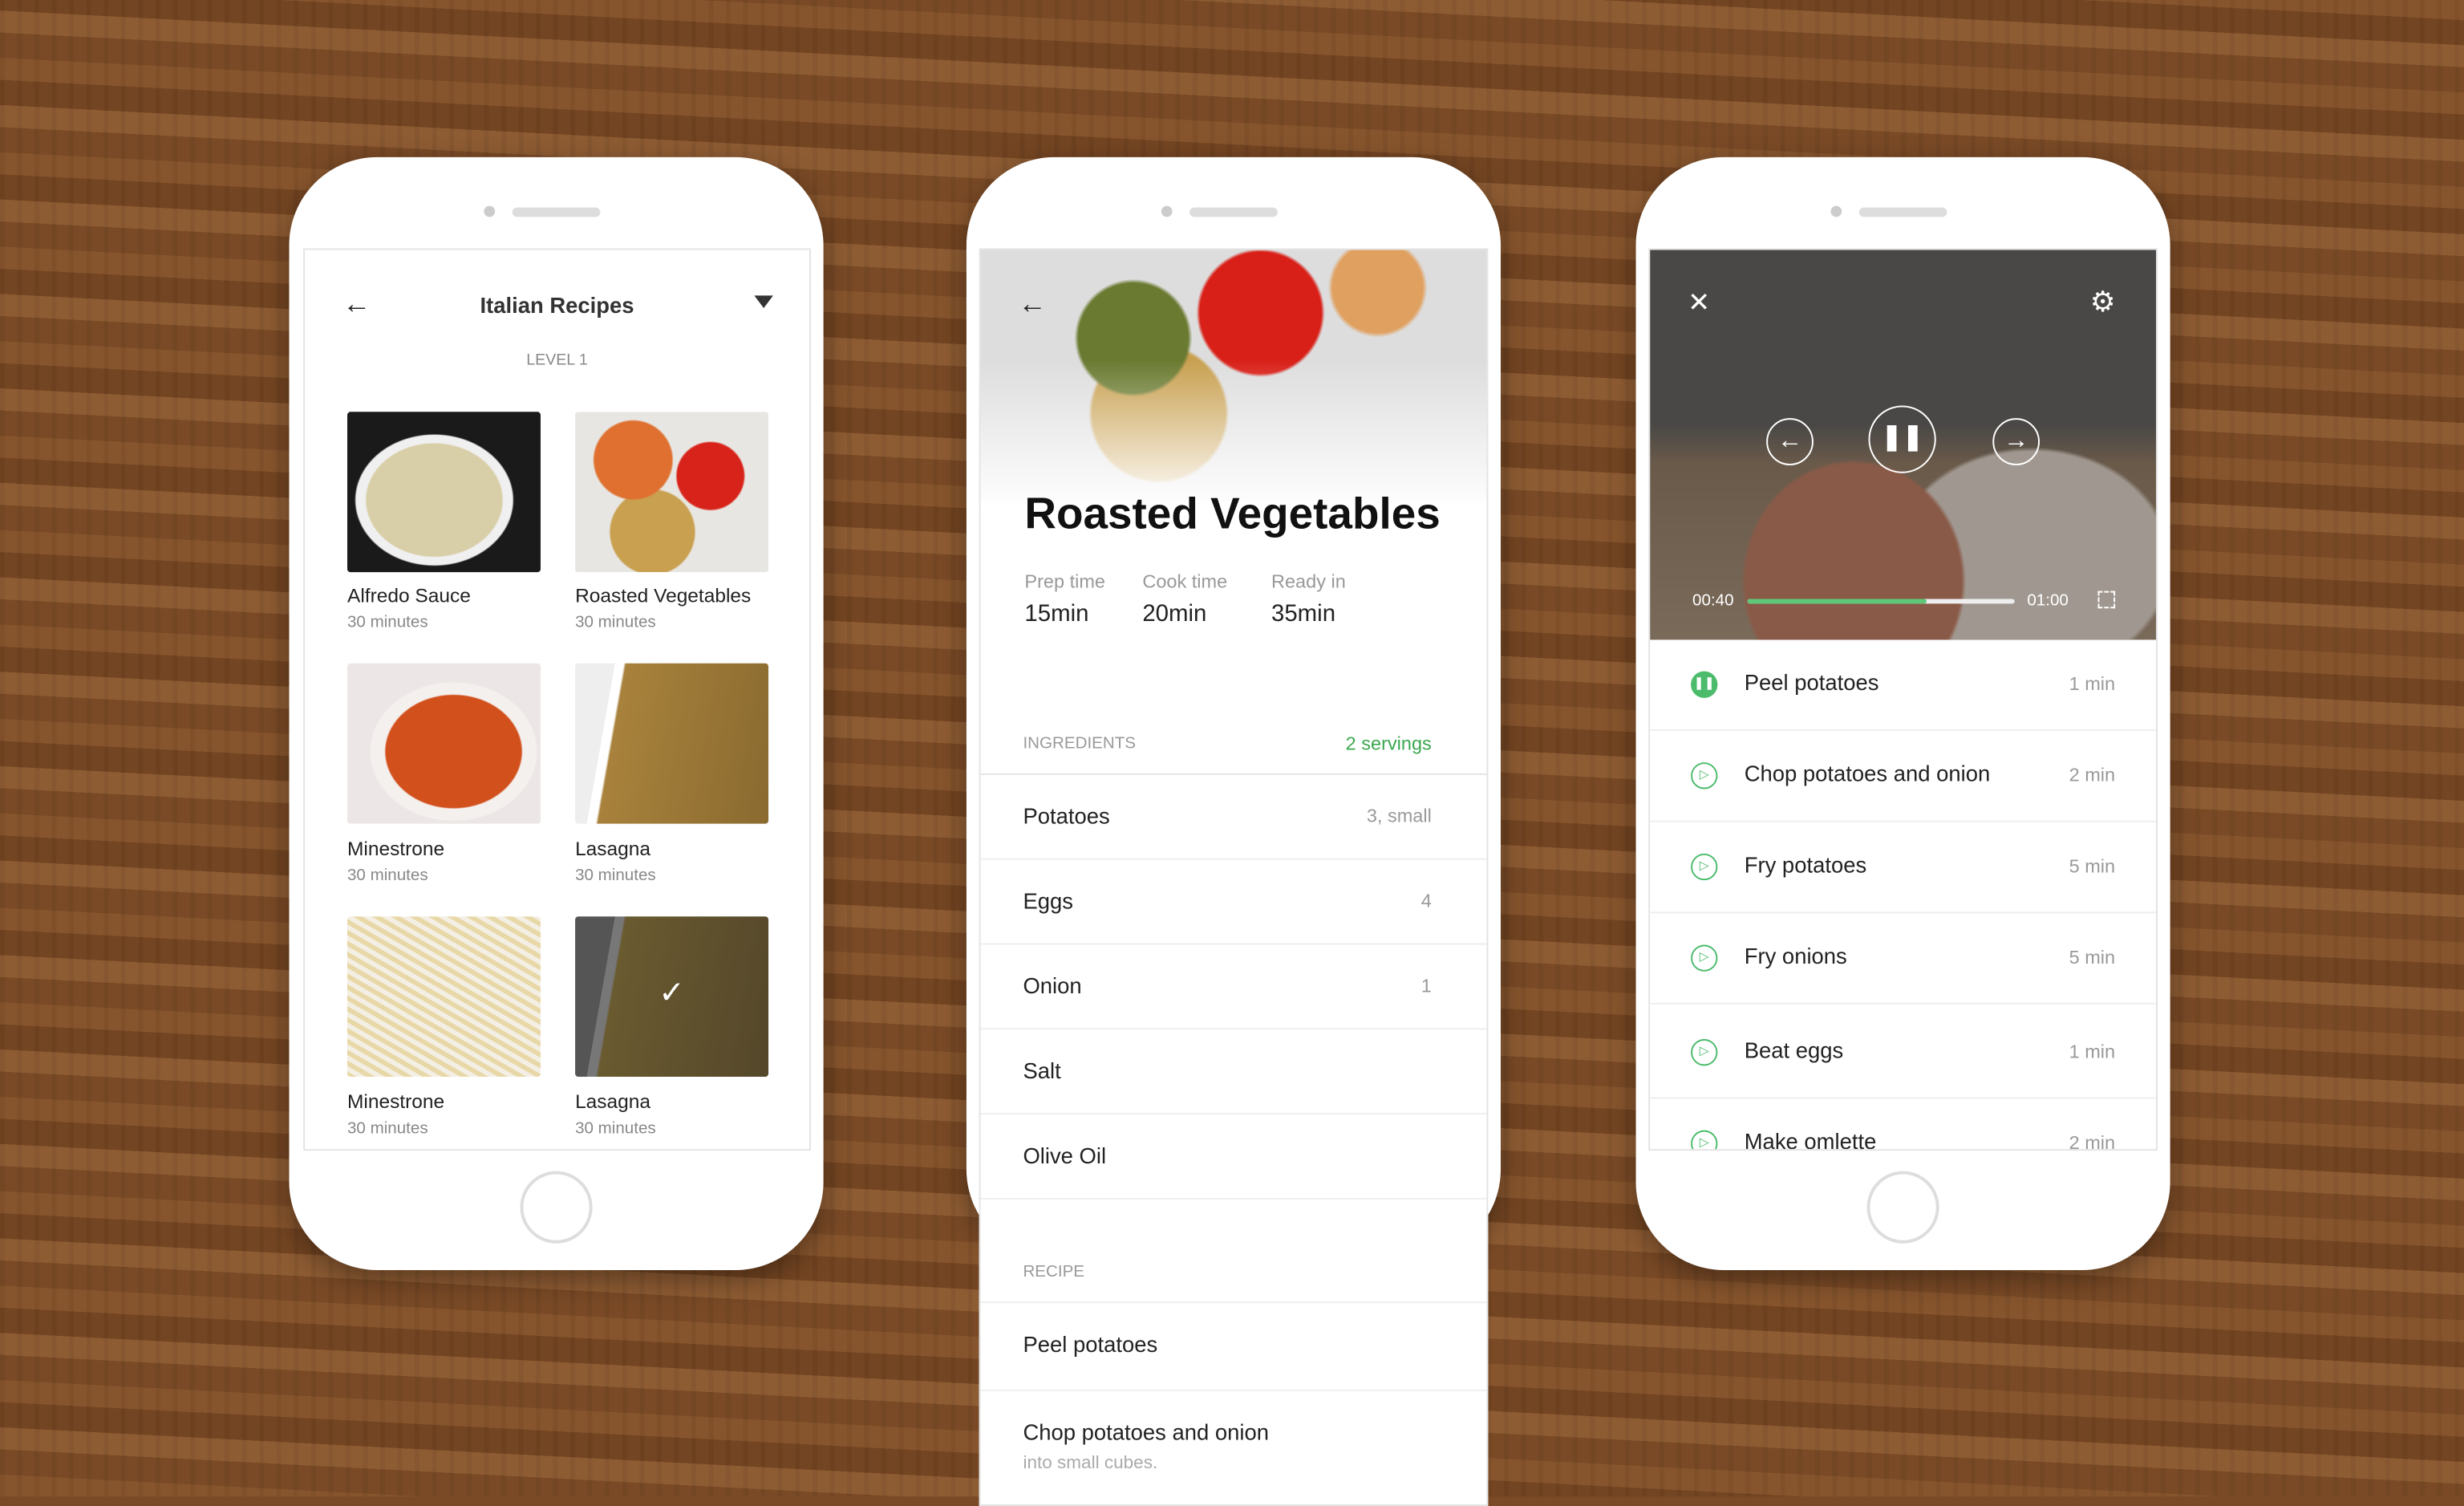 The height and width of the screenshot is (1506, 2464). I want to click on recipe-thumb-lasagna-completed: ✓, so click(672, 997).